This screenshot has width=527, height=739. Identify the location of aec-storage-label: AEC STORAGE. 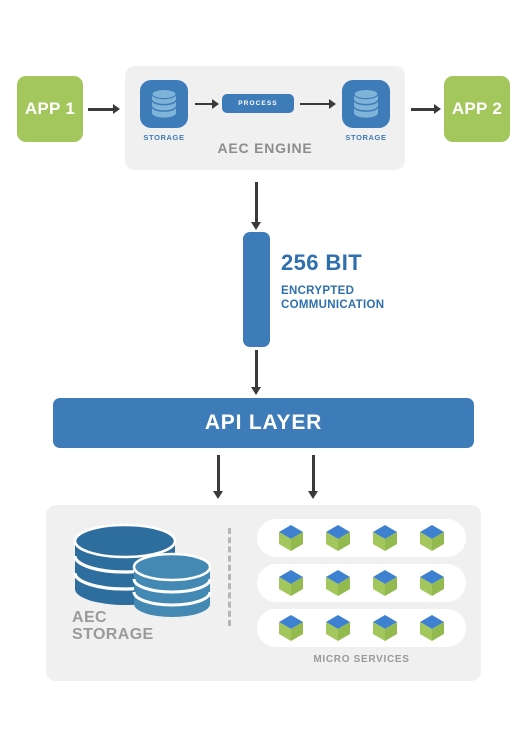
(113, 626).